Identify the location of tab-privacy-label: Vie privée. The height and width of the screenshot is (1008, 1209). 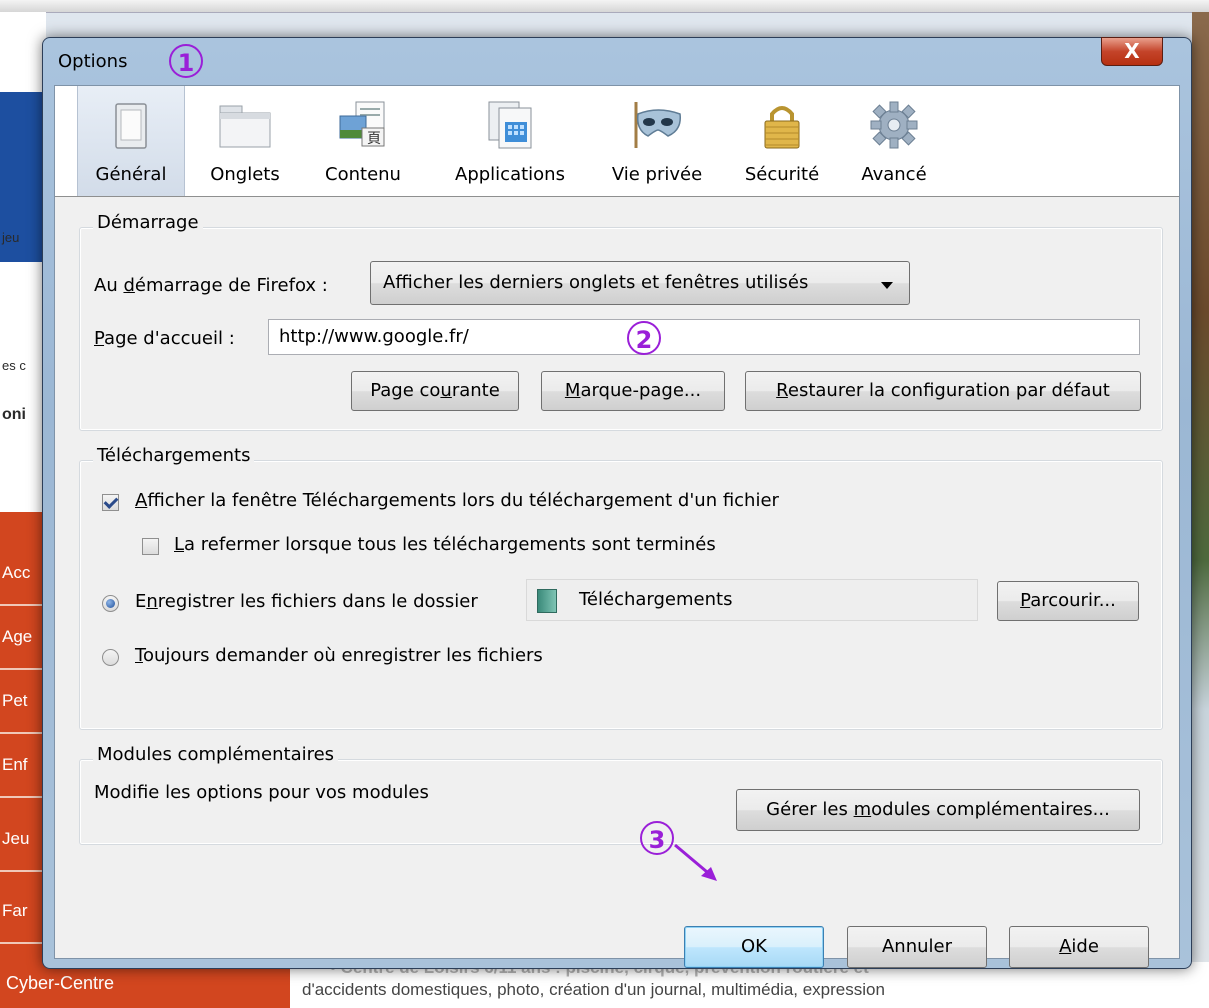
(657, 174).